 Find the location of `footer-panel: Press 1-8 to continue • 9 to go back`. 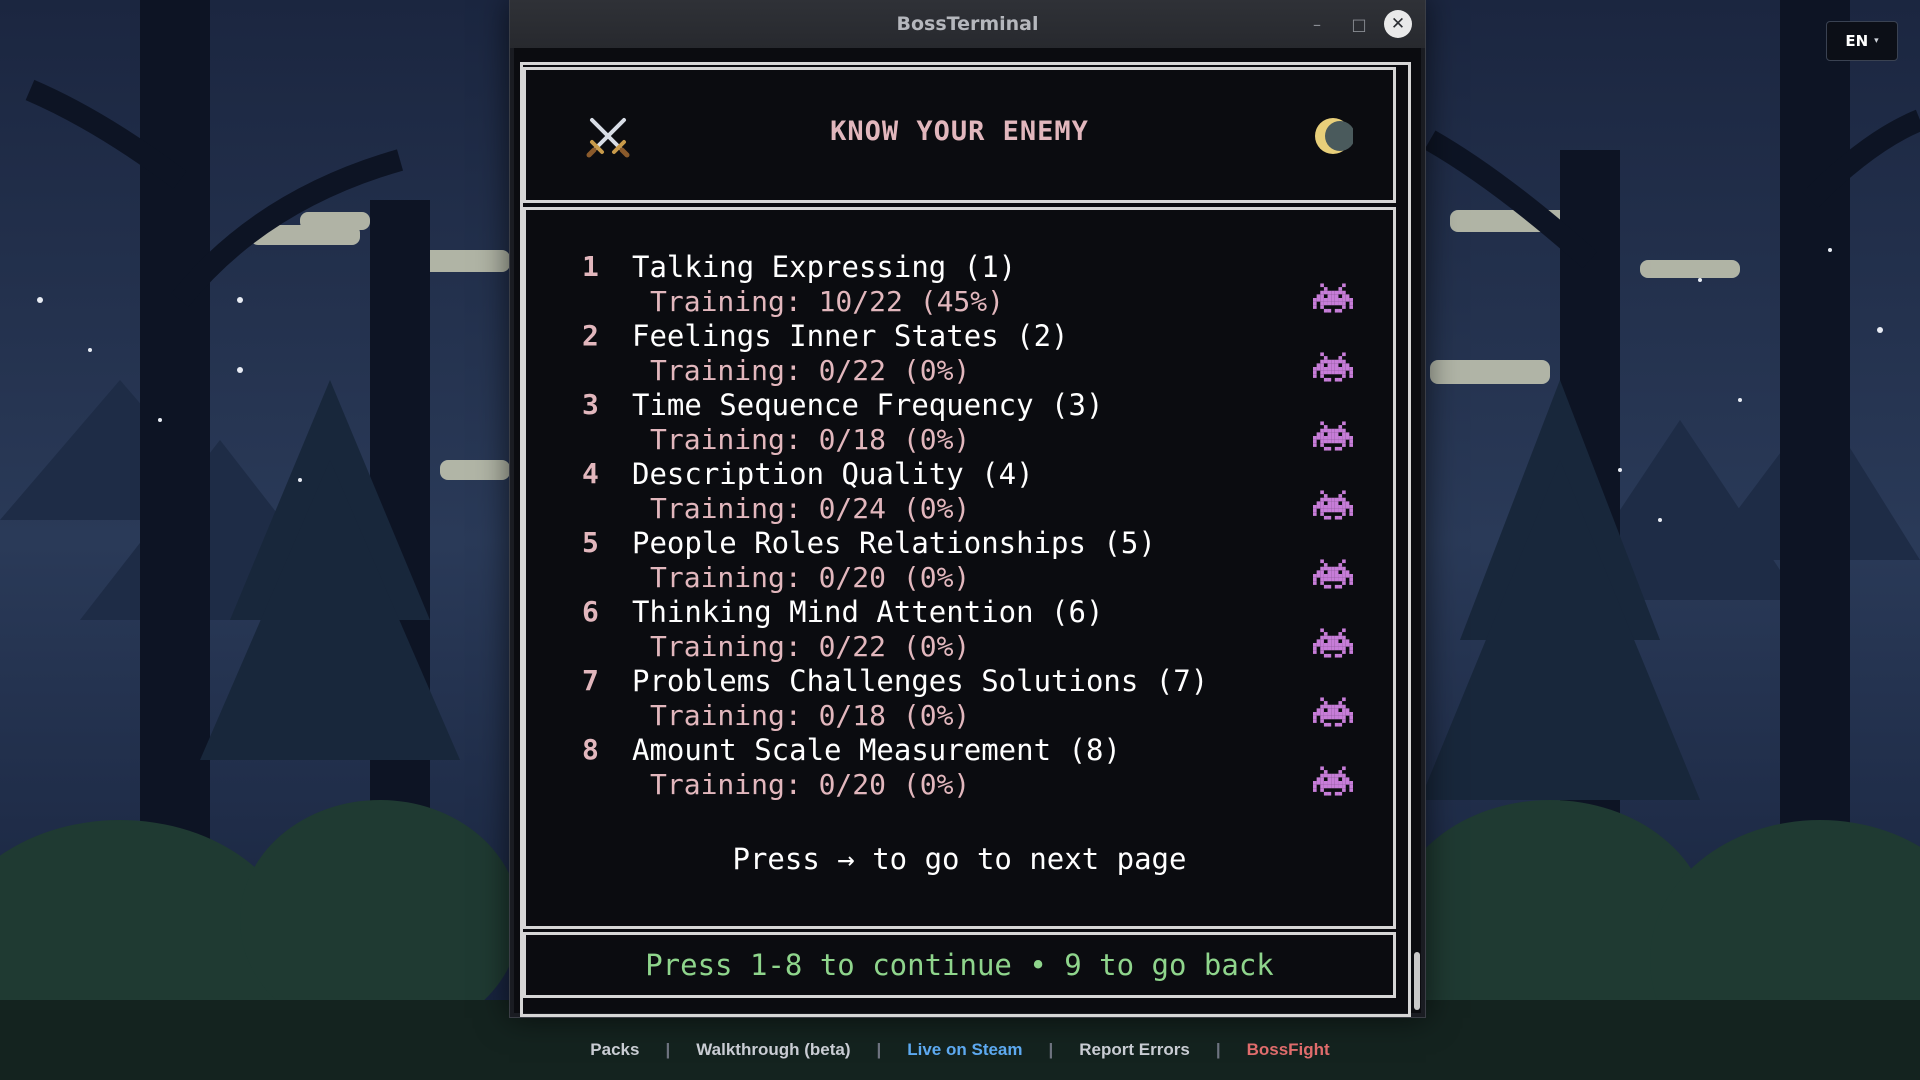

footer-panel: Press 1-8 to continue • 9 to go back is located at coordinates (959, 965).